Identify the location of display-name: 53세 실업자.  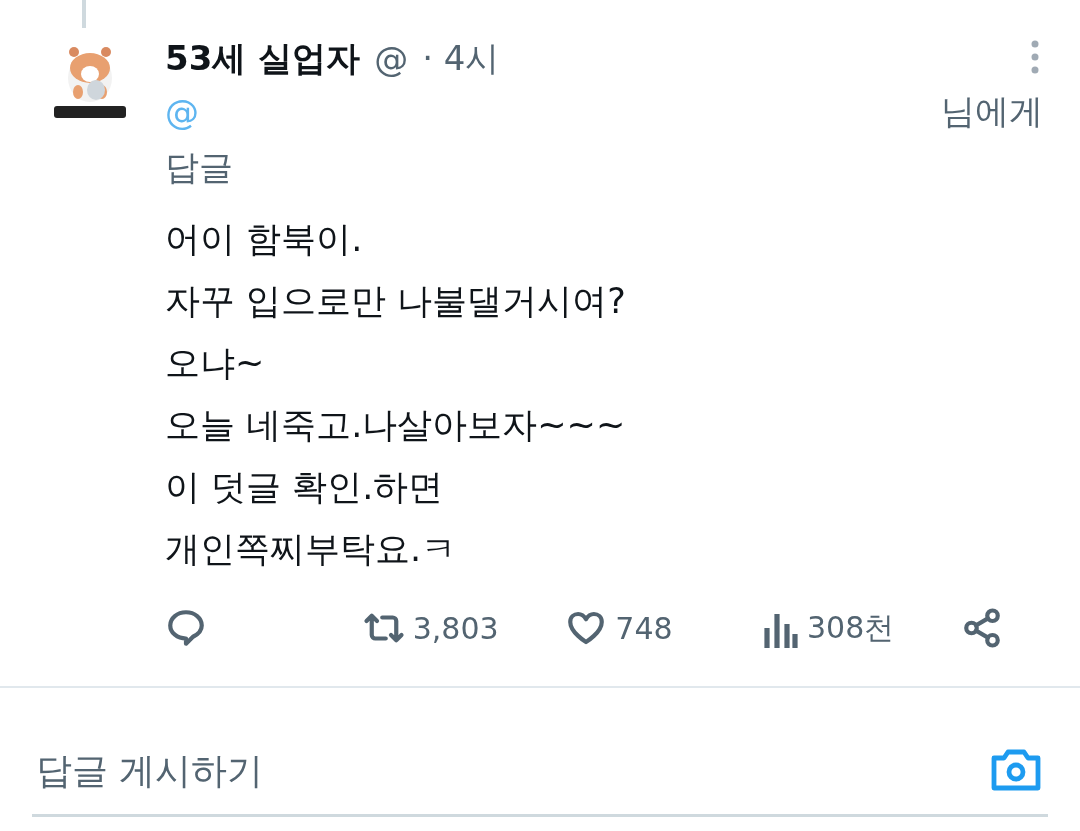
(263, 59).